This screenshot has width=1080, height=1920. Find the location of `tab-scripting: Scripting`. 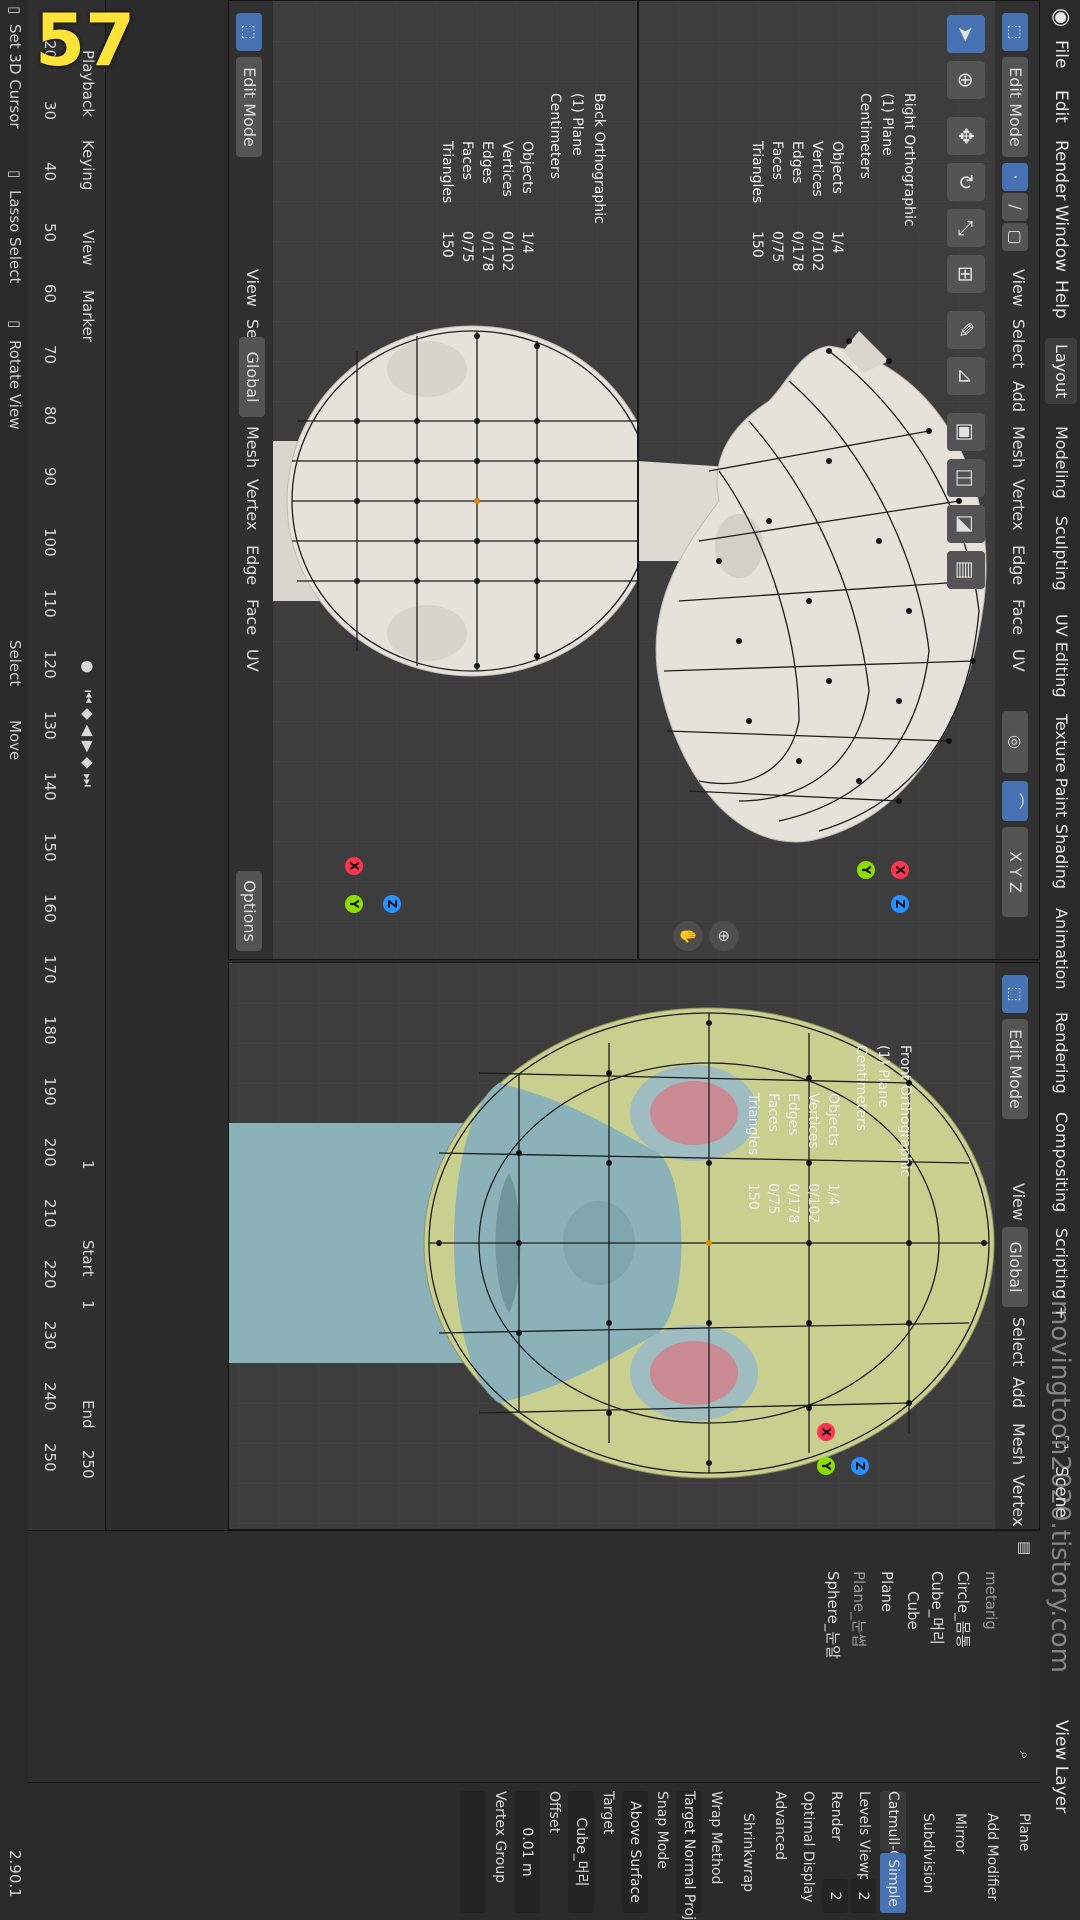

tab-scripting: Scripting is located at coordinates (1061, 1263).